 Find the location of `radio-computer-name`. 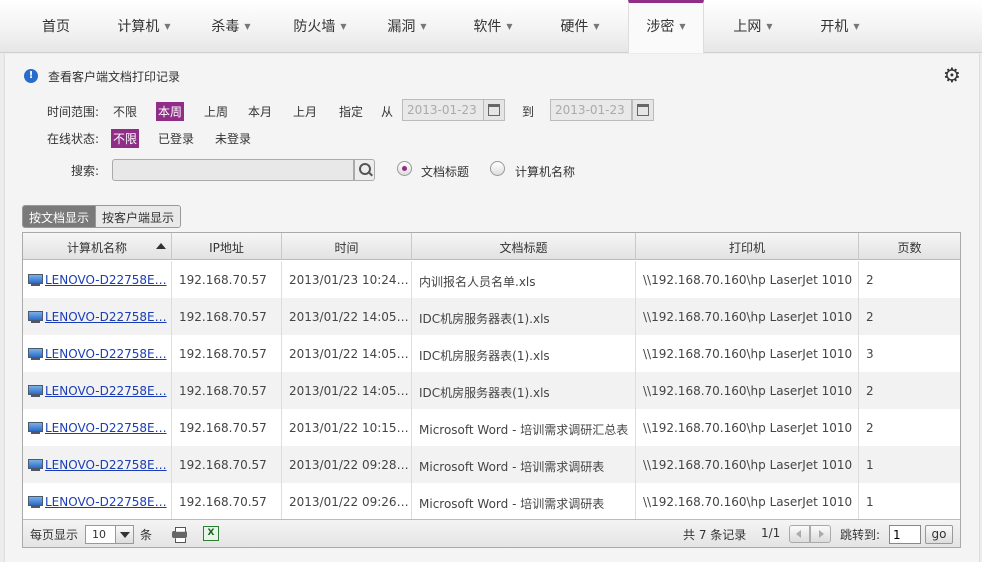

radio-computer-name is located at coordinates (497, 168).